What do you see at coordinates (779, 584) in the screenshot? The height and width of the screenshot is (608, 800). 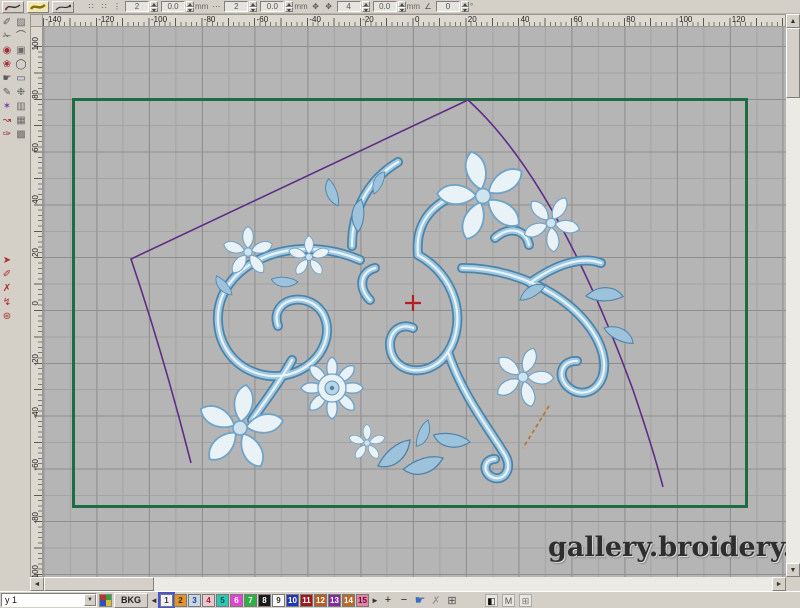 I see `scroll-right-button: ►` at bounding box center [779, 584].